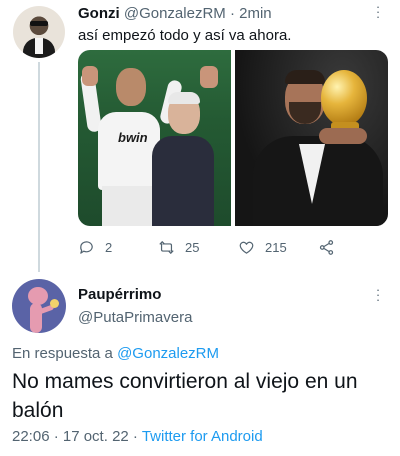  What do you see at coordinates (133, 137) in the screenshot?
I see `jersey-logo: bwin` at bounding box center [133, 137].